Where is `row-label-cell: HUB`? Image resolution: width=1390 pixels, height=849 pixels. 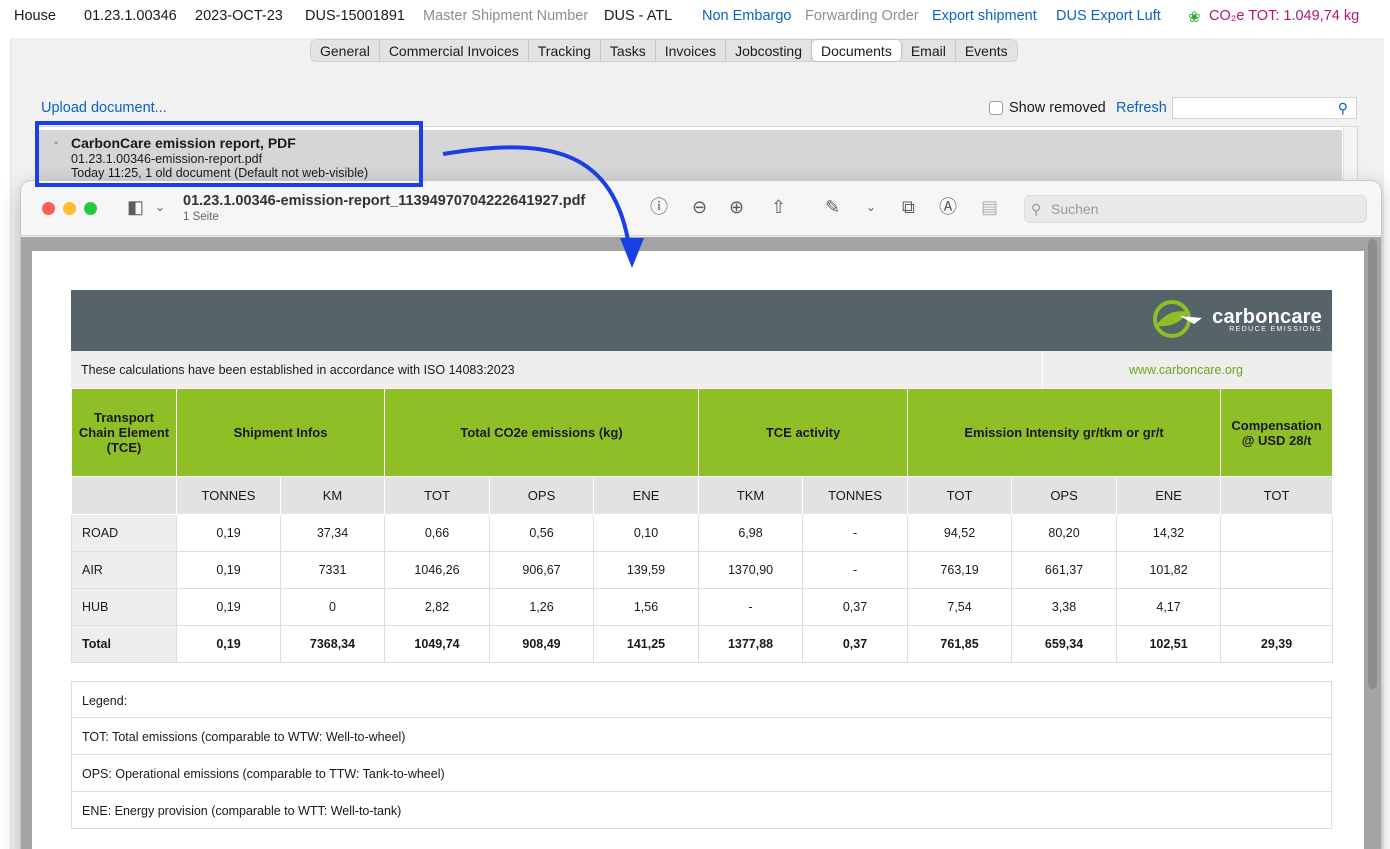 row-label-cell: HUB is located at coordinates (124, 607).